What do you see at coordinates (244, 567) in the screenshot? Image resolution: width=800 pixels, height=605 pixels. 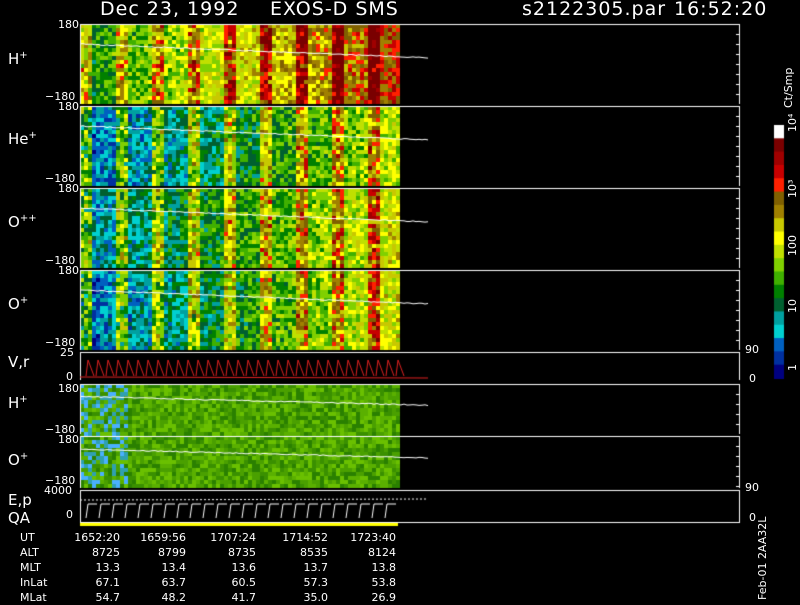 I see `ut-value: 13.6` at bounding box center [244, 567].